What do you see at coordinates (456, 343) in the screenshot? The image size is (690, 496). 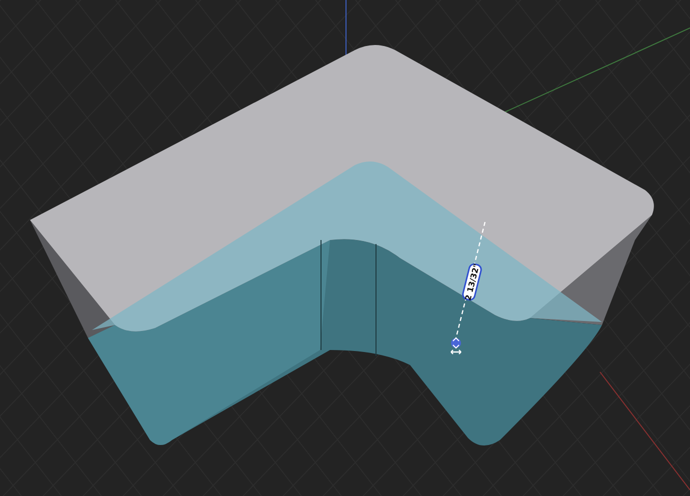 I see `move-handle-icon` at bounding box center [456, 343].